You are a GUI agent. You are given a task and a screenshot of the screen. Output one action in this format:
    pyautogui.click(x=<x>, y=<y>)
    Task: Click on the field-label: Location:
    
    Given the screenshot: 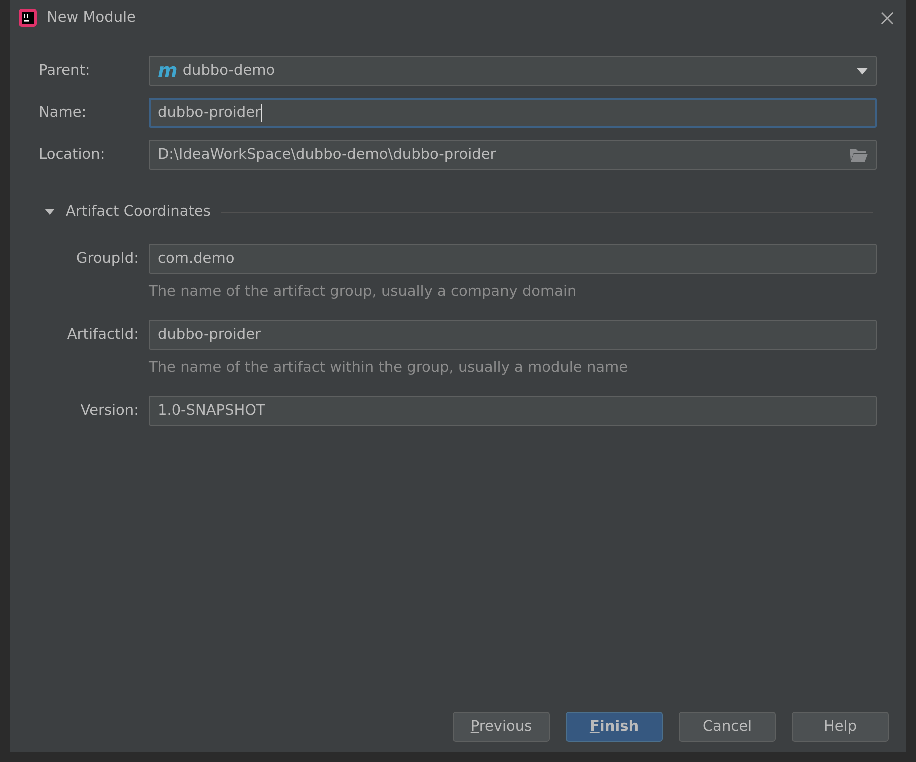 What is the action you would take?
    pyautogui.click(x=72, y=155)
    